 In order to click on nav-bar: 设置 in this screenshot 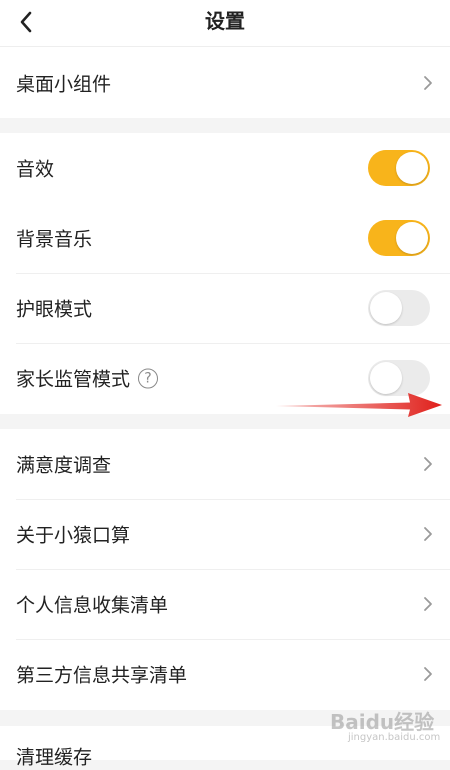, I will do `click(225, 23)`.